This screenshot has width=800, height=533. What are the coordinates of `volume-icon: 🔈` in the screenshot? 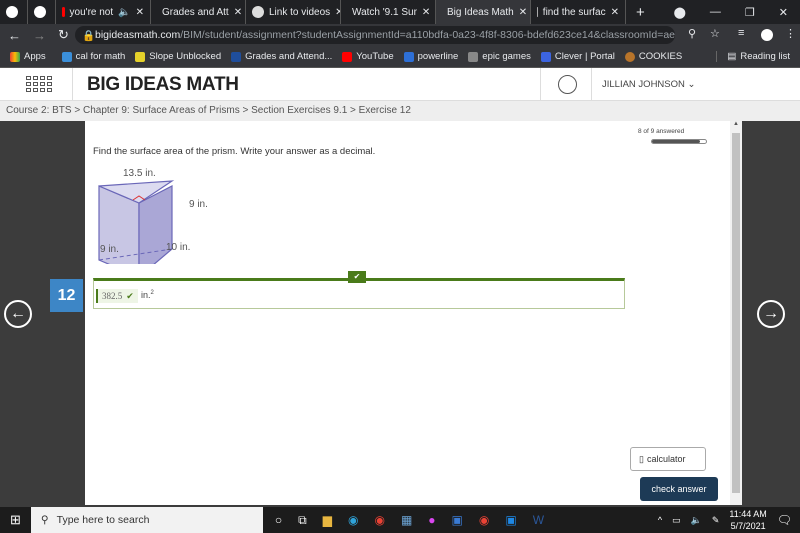 It's located at (696, 520).